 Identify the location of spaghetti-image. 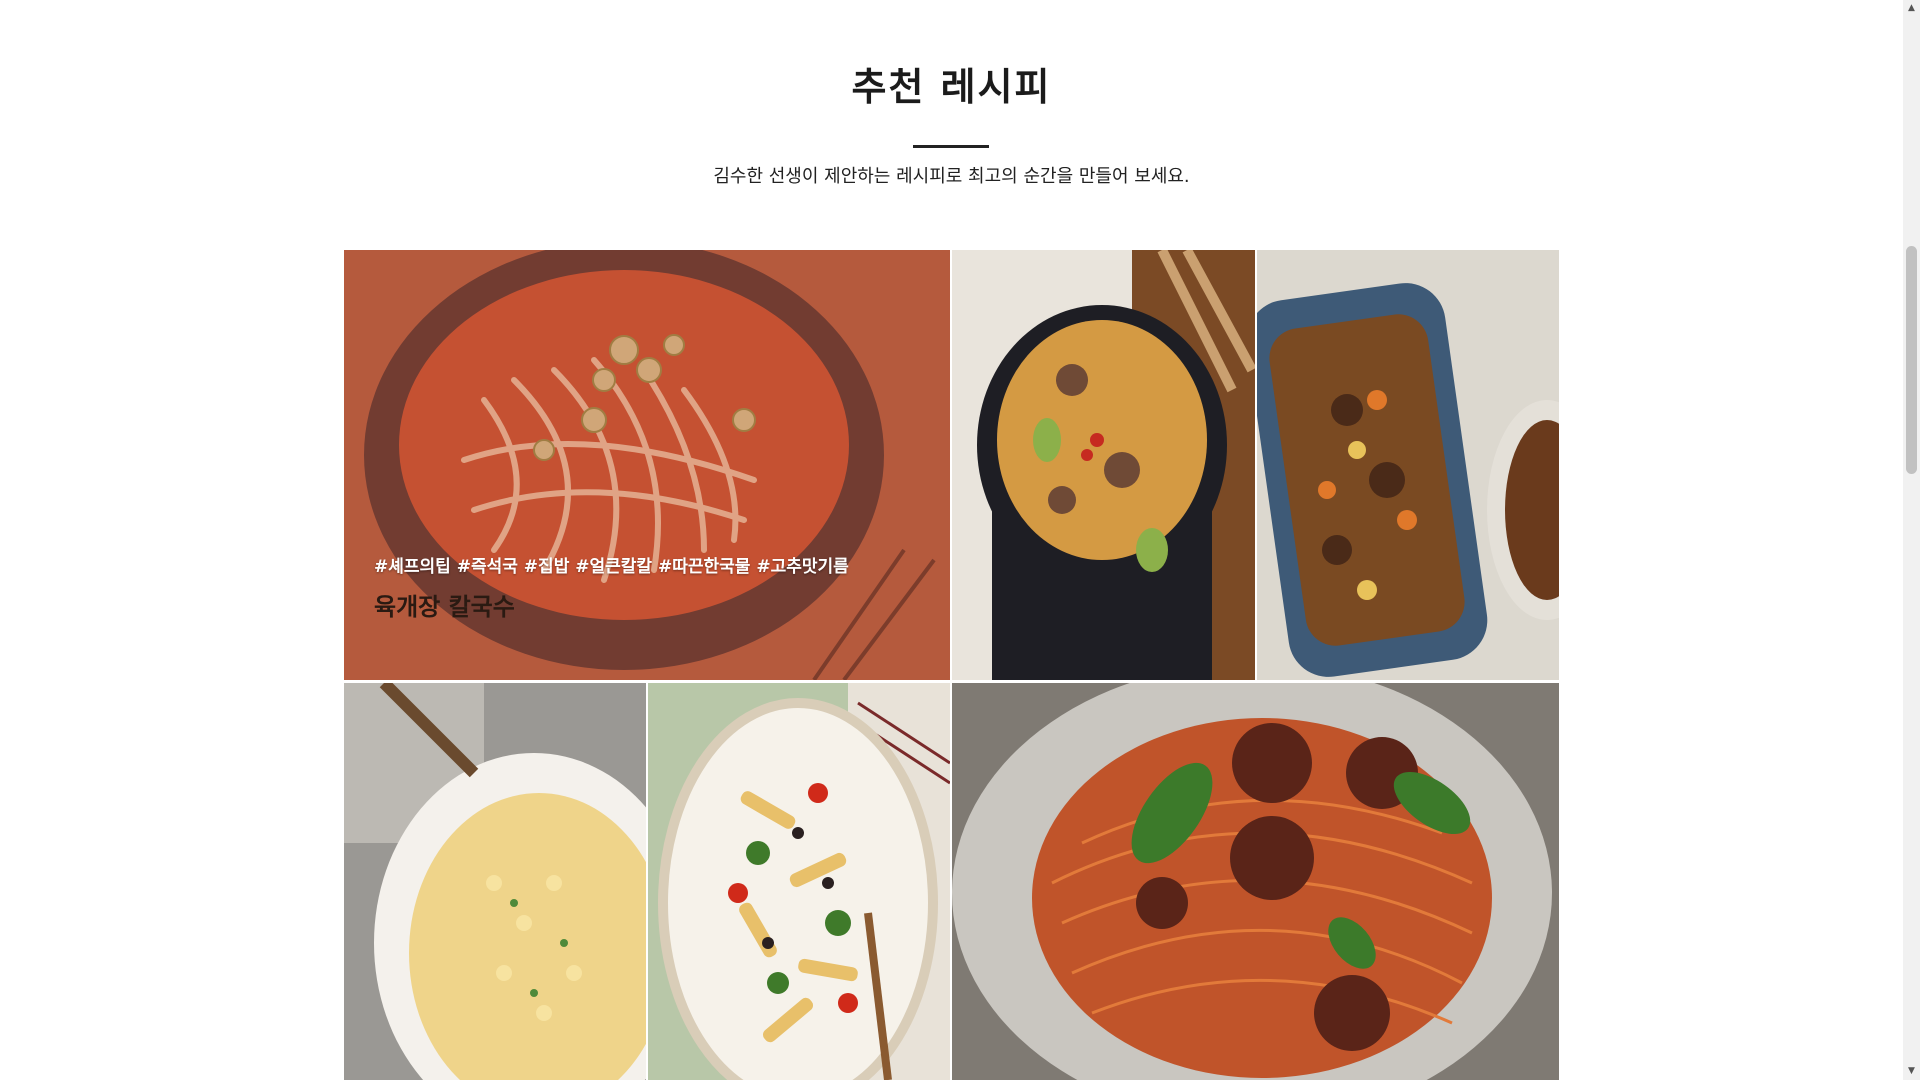
(1255, 881).